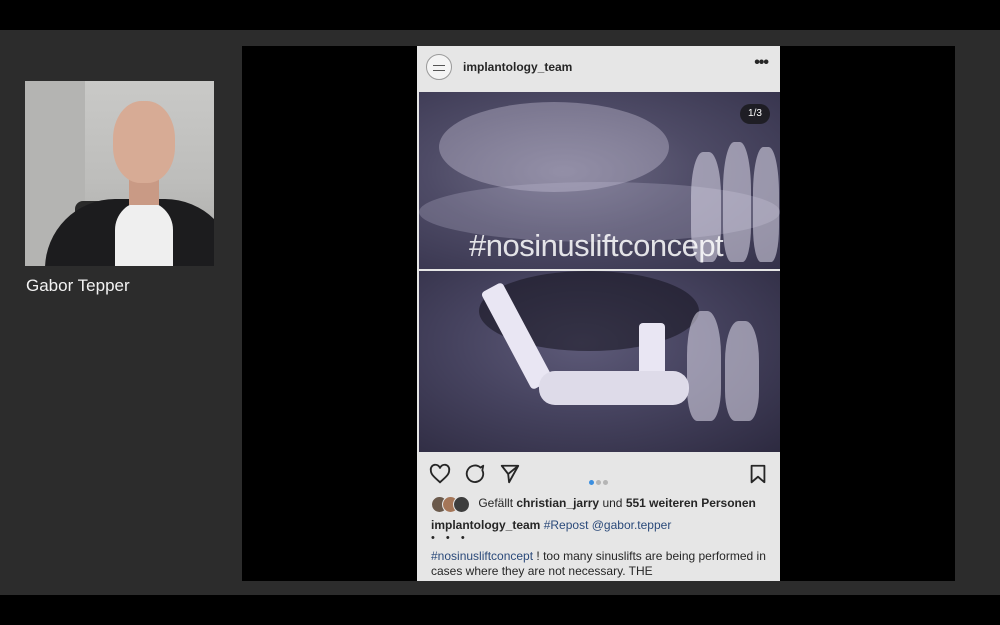  I want to click on share-icon, so click(510, 474).